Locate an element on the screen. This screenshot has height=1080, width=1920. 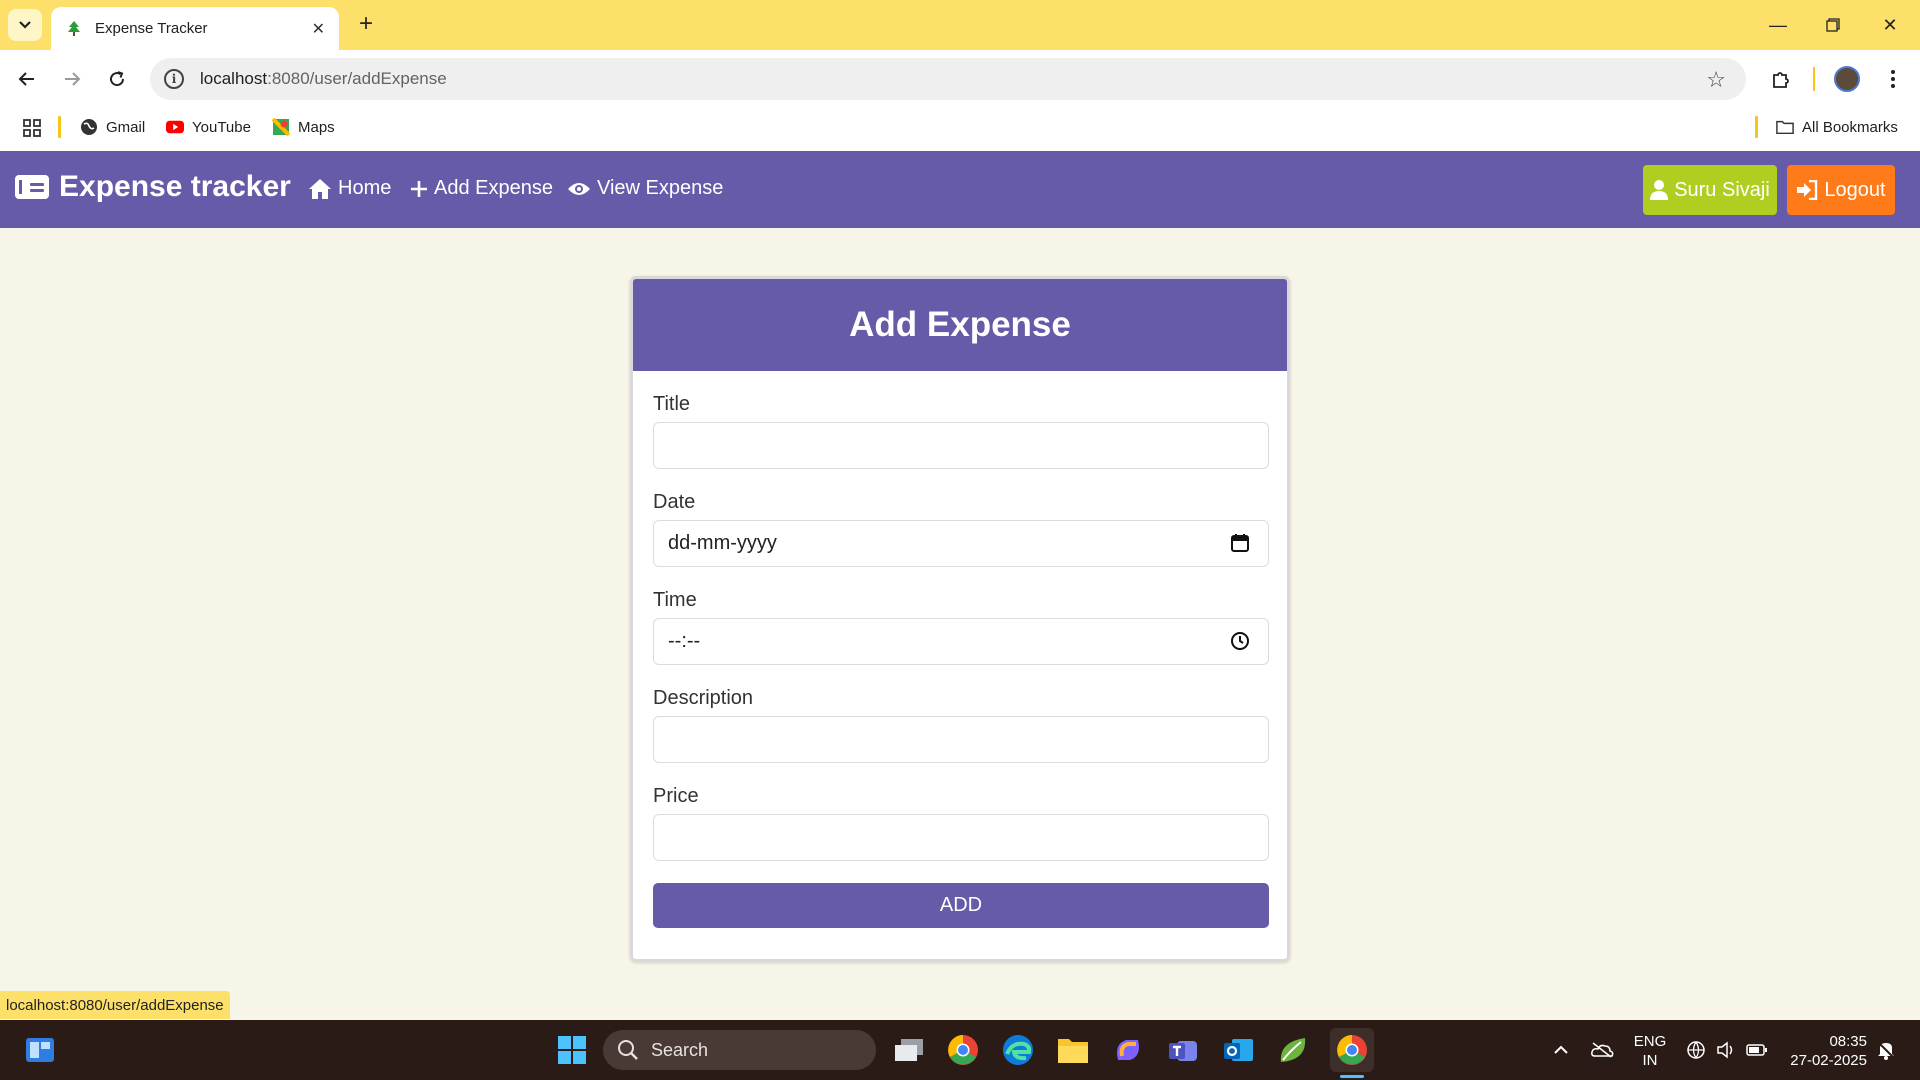
calendar-icon is located at coordinates (1240, 546).